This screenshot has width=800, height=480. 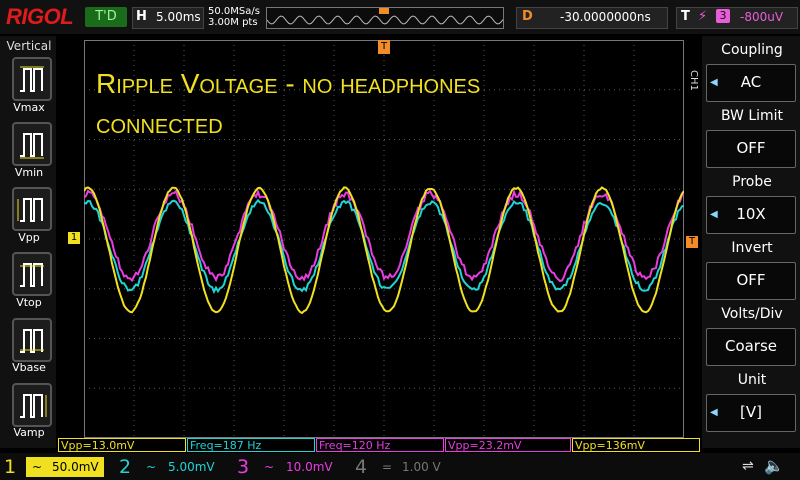 What do you see at coordinates (151, 467) in the screenshot?
I see `ch2-coupling-icon: ~` at bounding box center [151, 467].